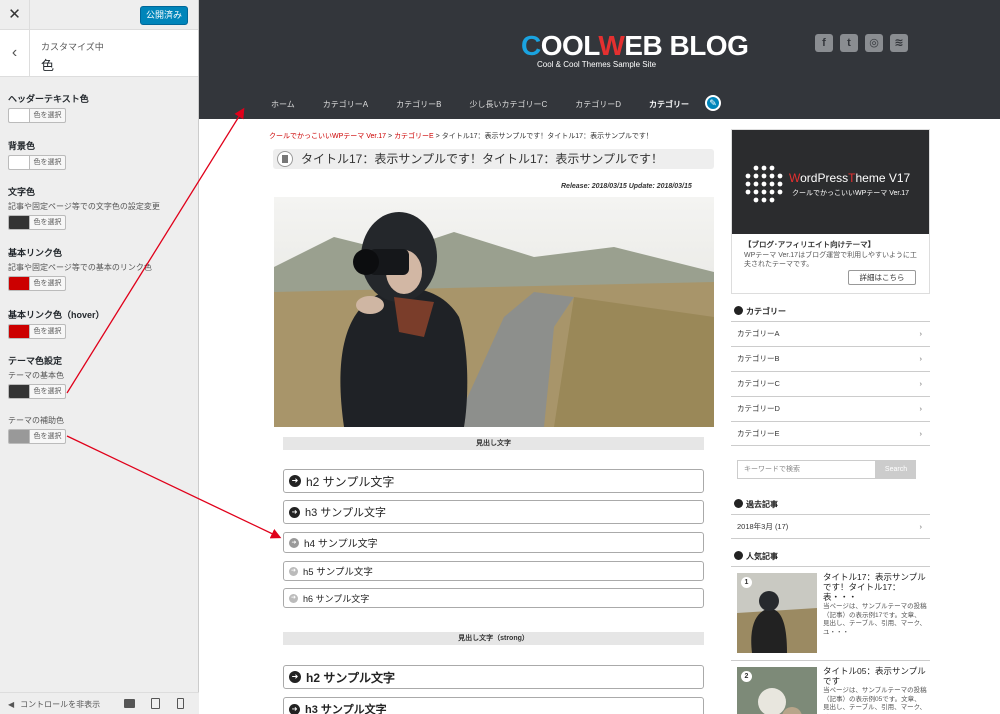 This screenshot has width=1000, height=714. What do you see at coordinates (493, 512) in the screenshot?
I see `sample-h3: ➜ h3 サンプル文字` at bounding box center [493, 512].